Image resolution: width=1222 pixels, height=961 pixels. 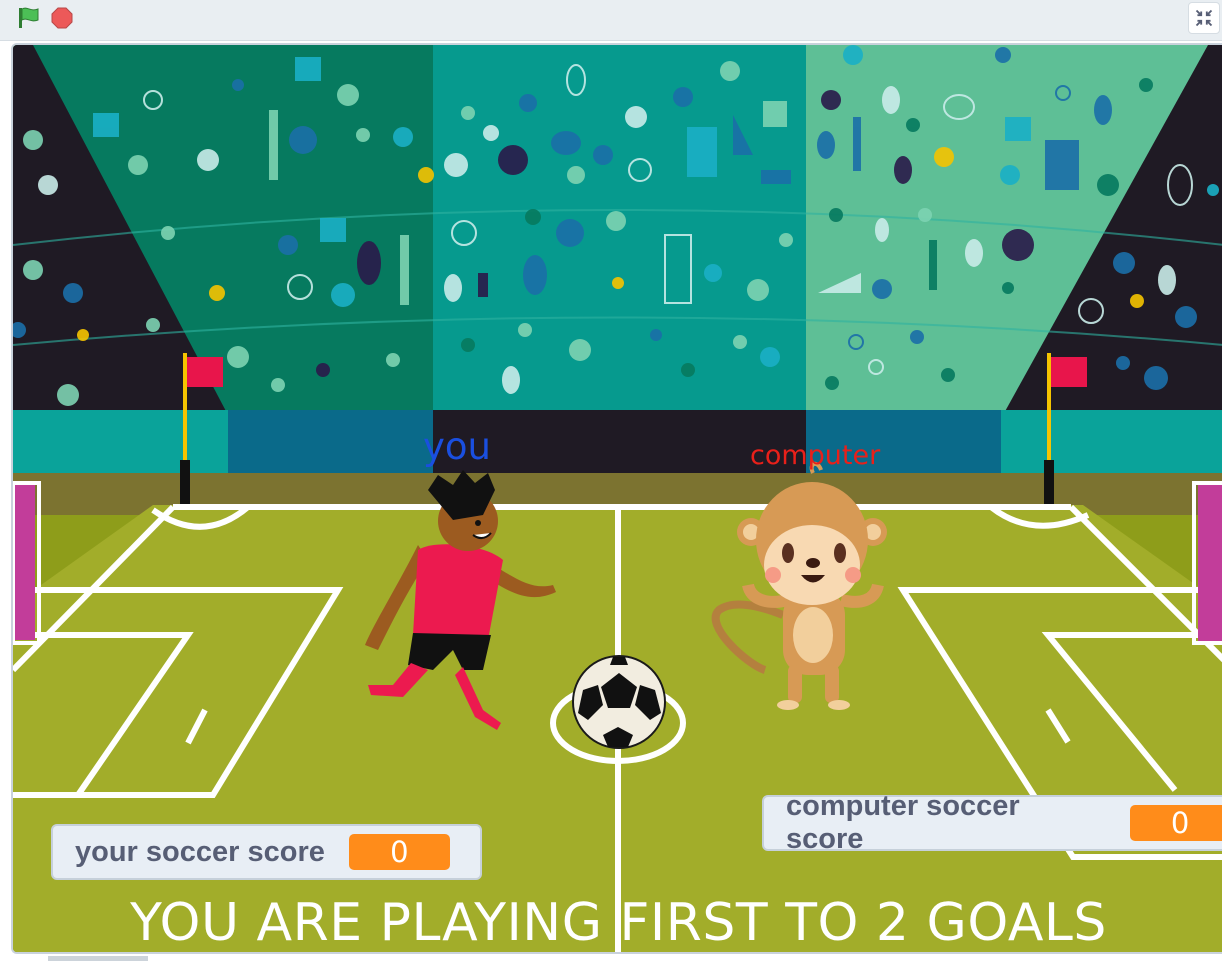 What do you see at coordinates (903, 822) in the screenshot?
I see `computer-score-label: computer soccer score` at bounding box center [903, 822].